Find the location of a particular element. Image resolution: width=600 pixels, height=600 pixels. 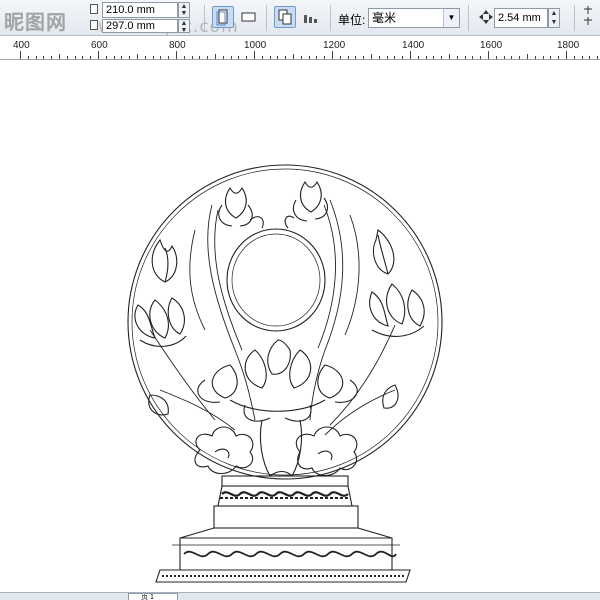

page-height-icon is located at coordinates (94, 25).